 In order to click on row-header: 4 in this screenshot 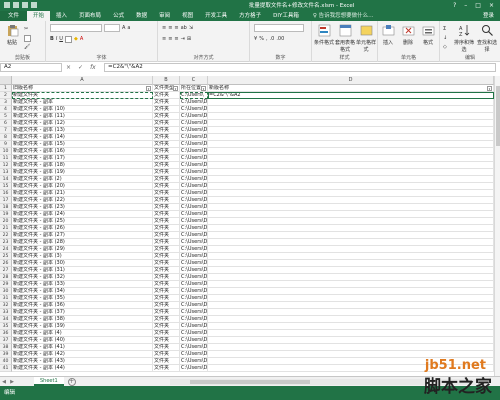, I will do `click(6, 109)`.